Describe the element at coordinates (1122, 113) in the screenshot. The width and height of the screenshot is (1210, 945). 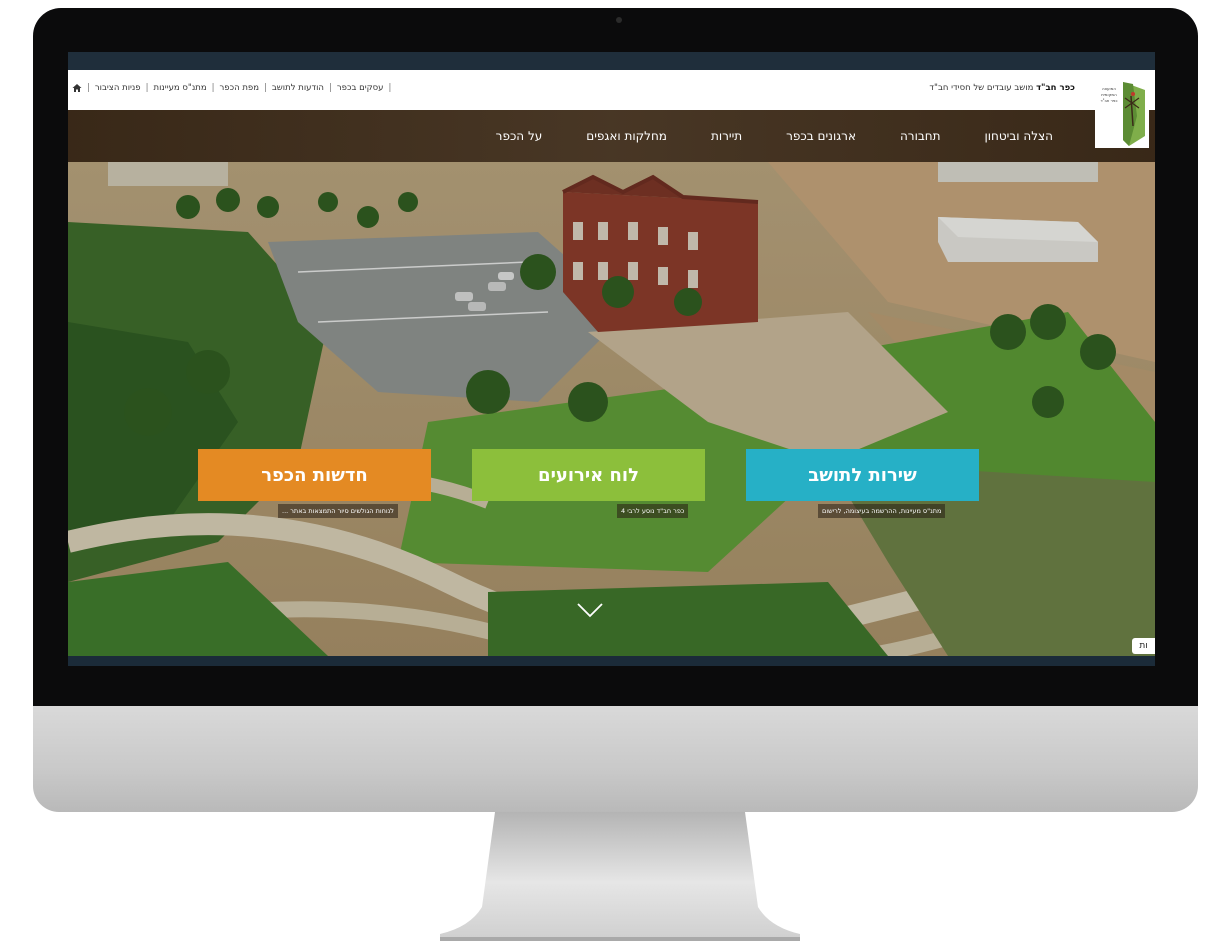
I see `council-logo: המועצה המקומית כפר חב"ד` at that location.